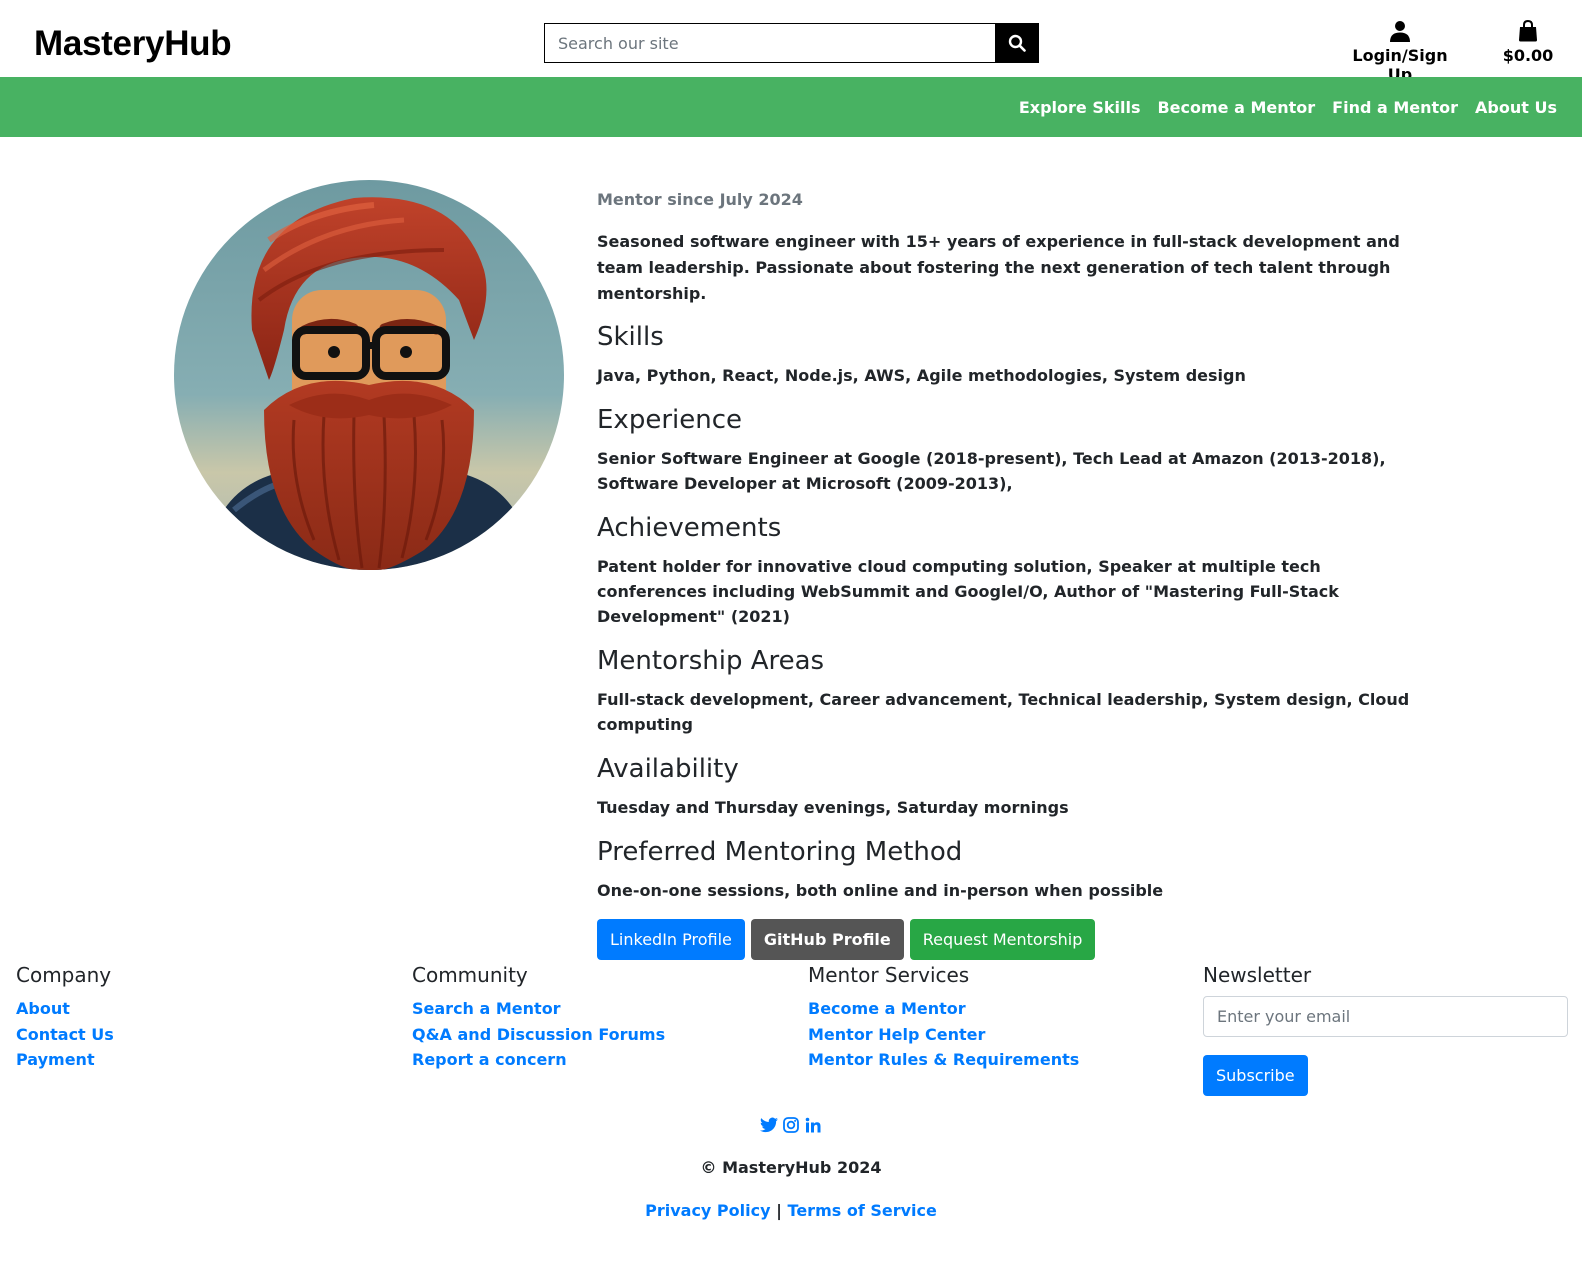 This screenshot has width=1582, height=1266. Describe the element at coordinates (700, 199) in the screenshot. I see `mentor-since: Mentor since July 2024` at that location.